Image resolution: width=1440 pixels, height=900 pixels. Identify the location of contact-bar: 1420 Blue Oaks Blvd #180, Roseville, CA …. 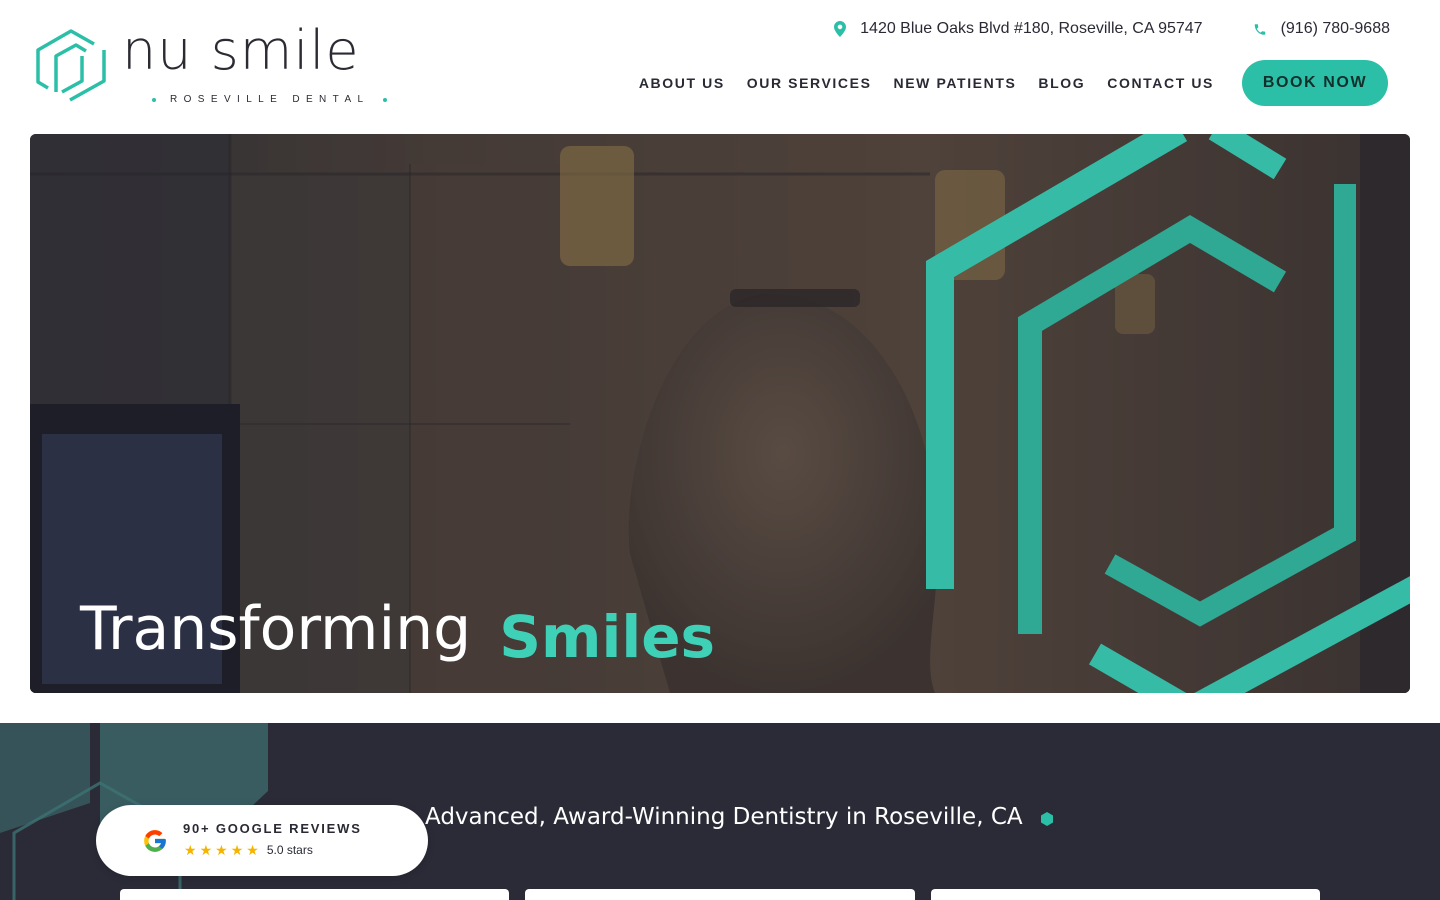
(1087, 29).